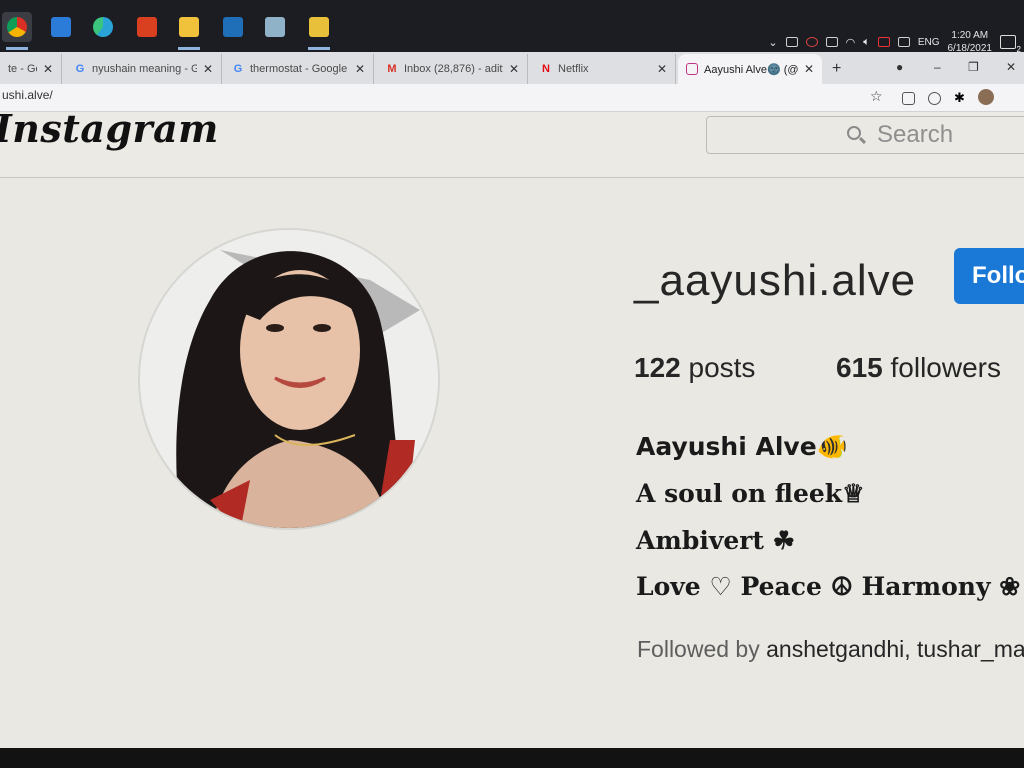  I want to click on clock-time: 1:20 AM, so click(970, 35).